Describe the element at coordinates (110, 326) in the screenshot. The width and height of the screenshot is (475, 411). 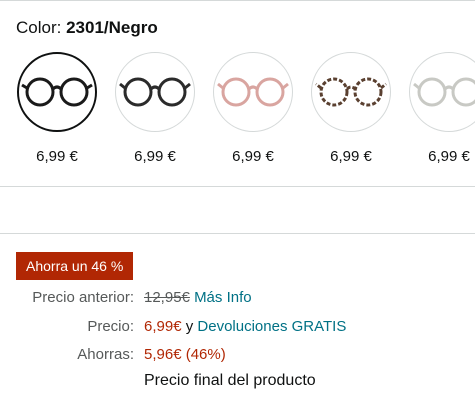
I see `price-label: Precio:` at that location.